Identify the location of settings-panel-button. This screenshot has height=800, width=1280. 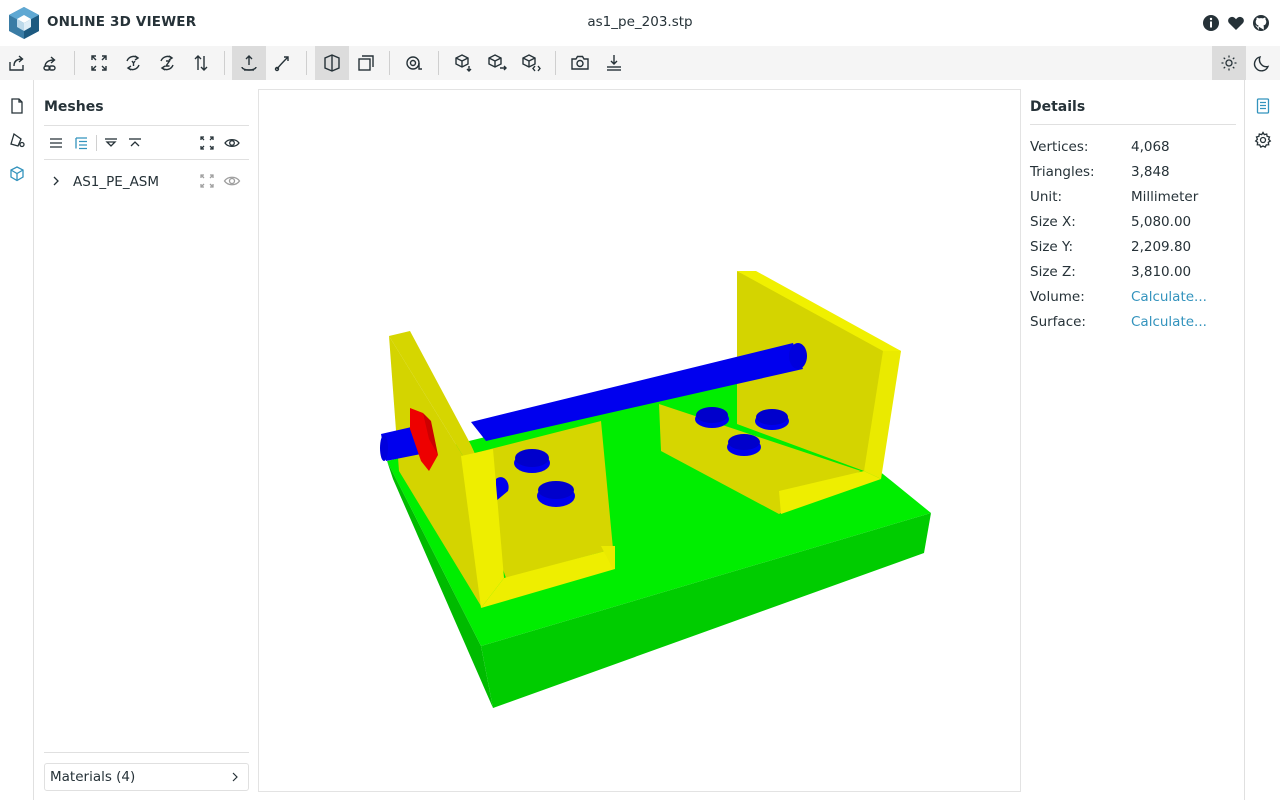
(1263, 140).